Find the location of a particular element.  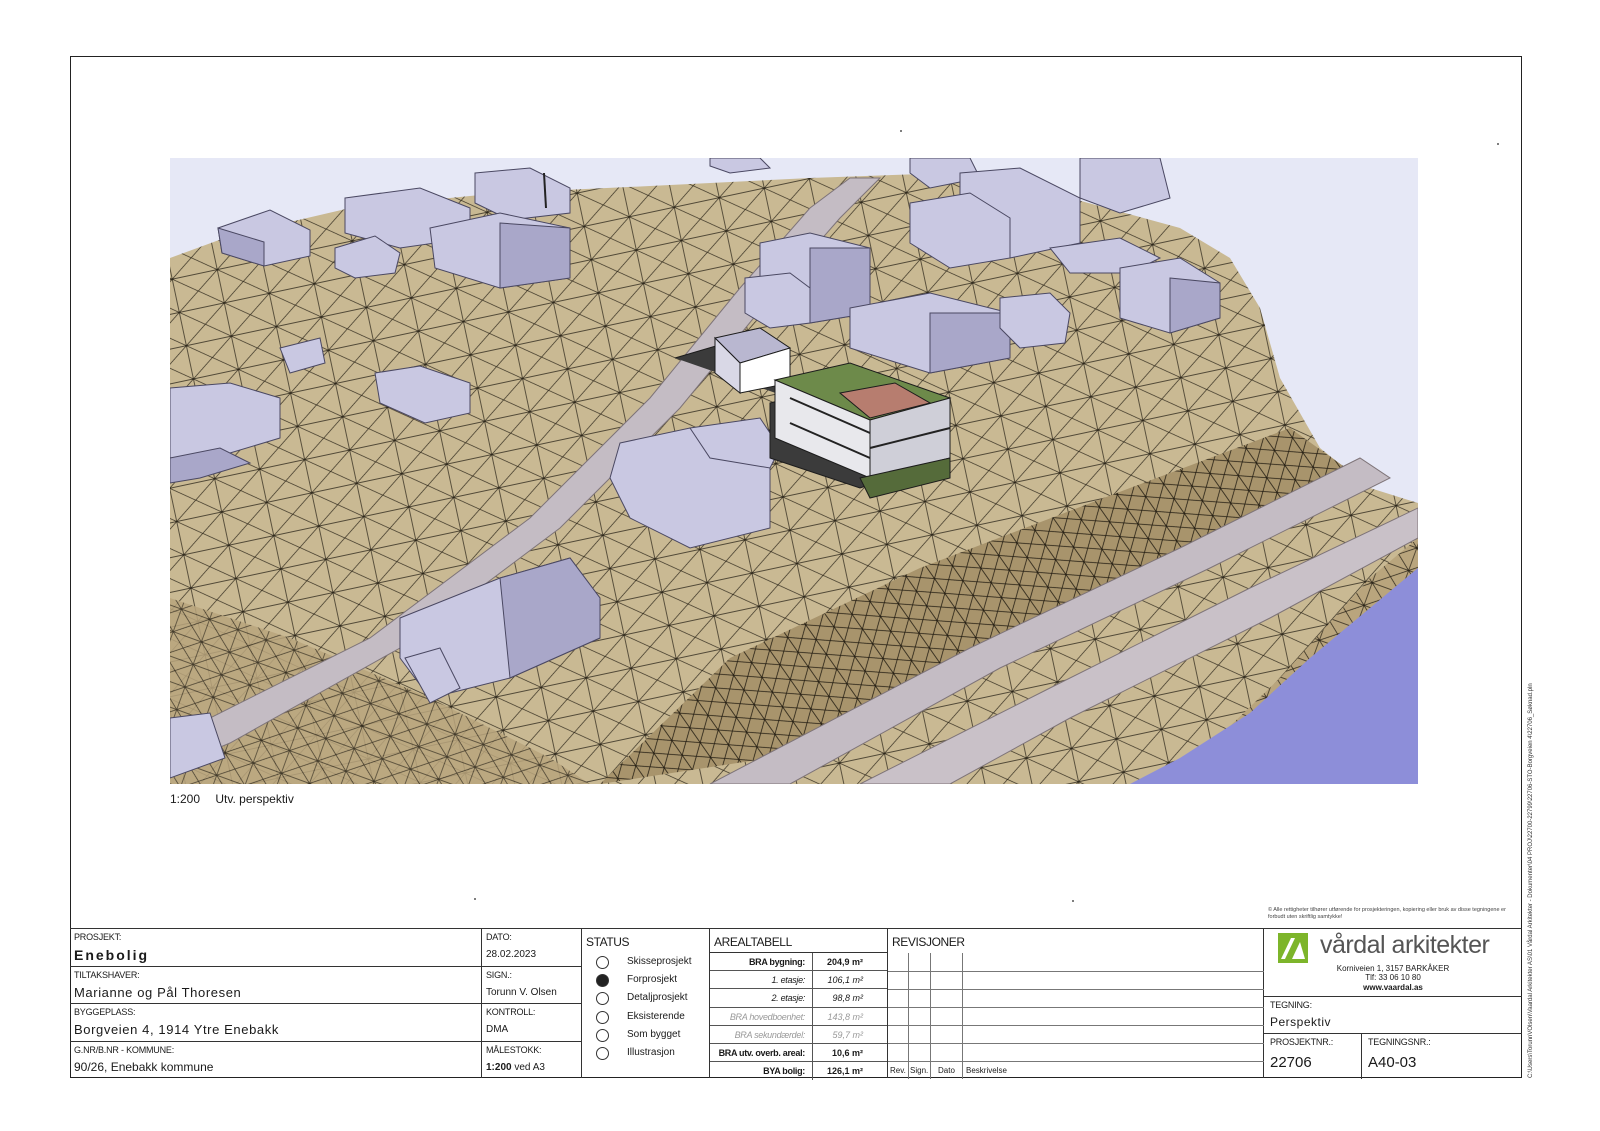

status-option: Som bygget is located at coordinates (645, 1035).